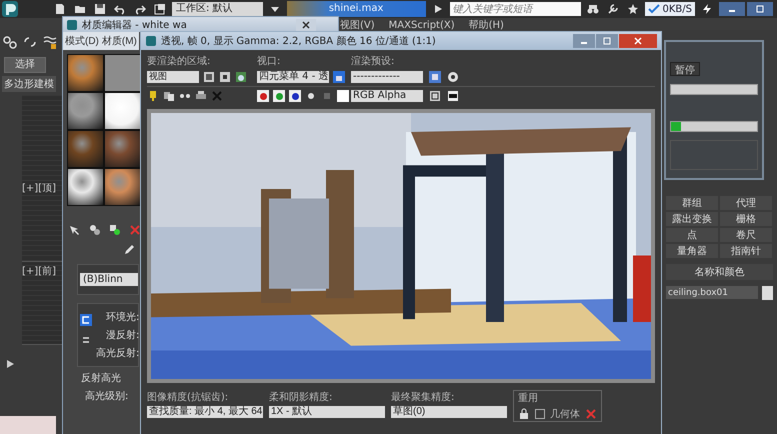  What do you see at coordinates (109, 279) in the screenshot?
I see `shader-dropdown: (B)Blinn` at bounding box center [109, 279].